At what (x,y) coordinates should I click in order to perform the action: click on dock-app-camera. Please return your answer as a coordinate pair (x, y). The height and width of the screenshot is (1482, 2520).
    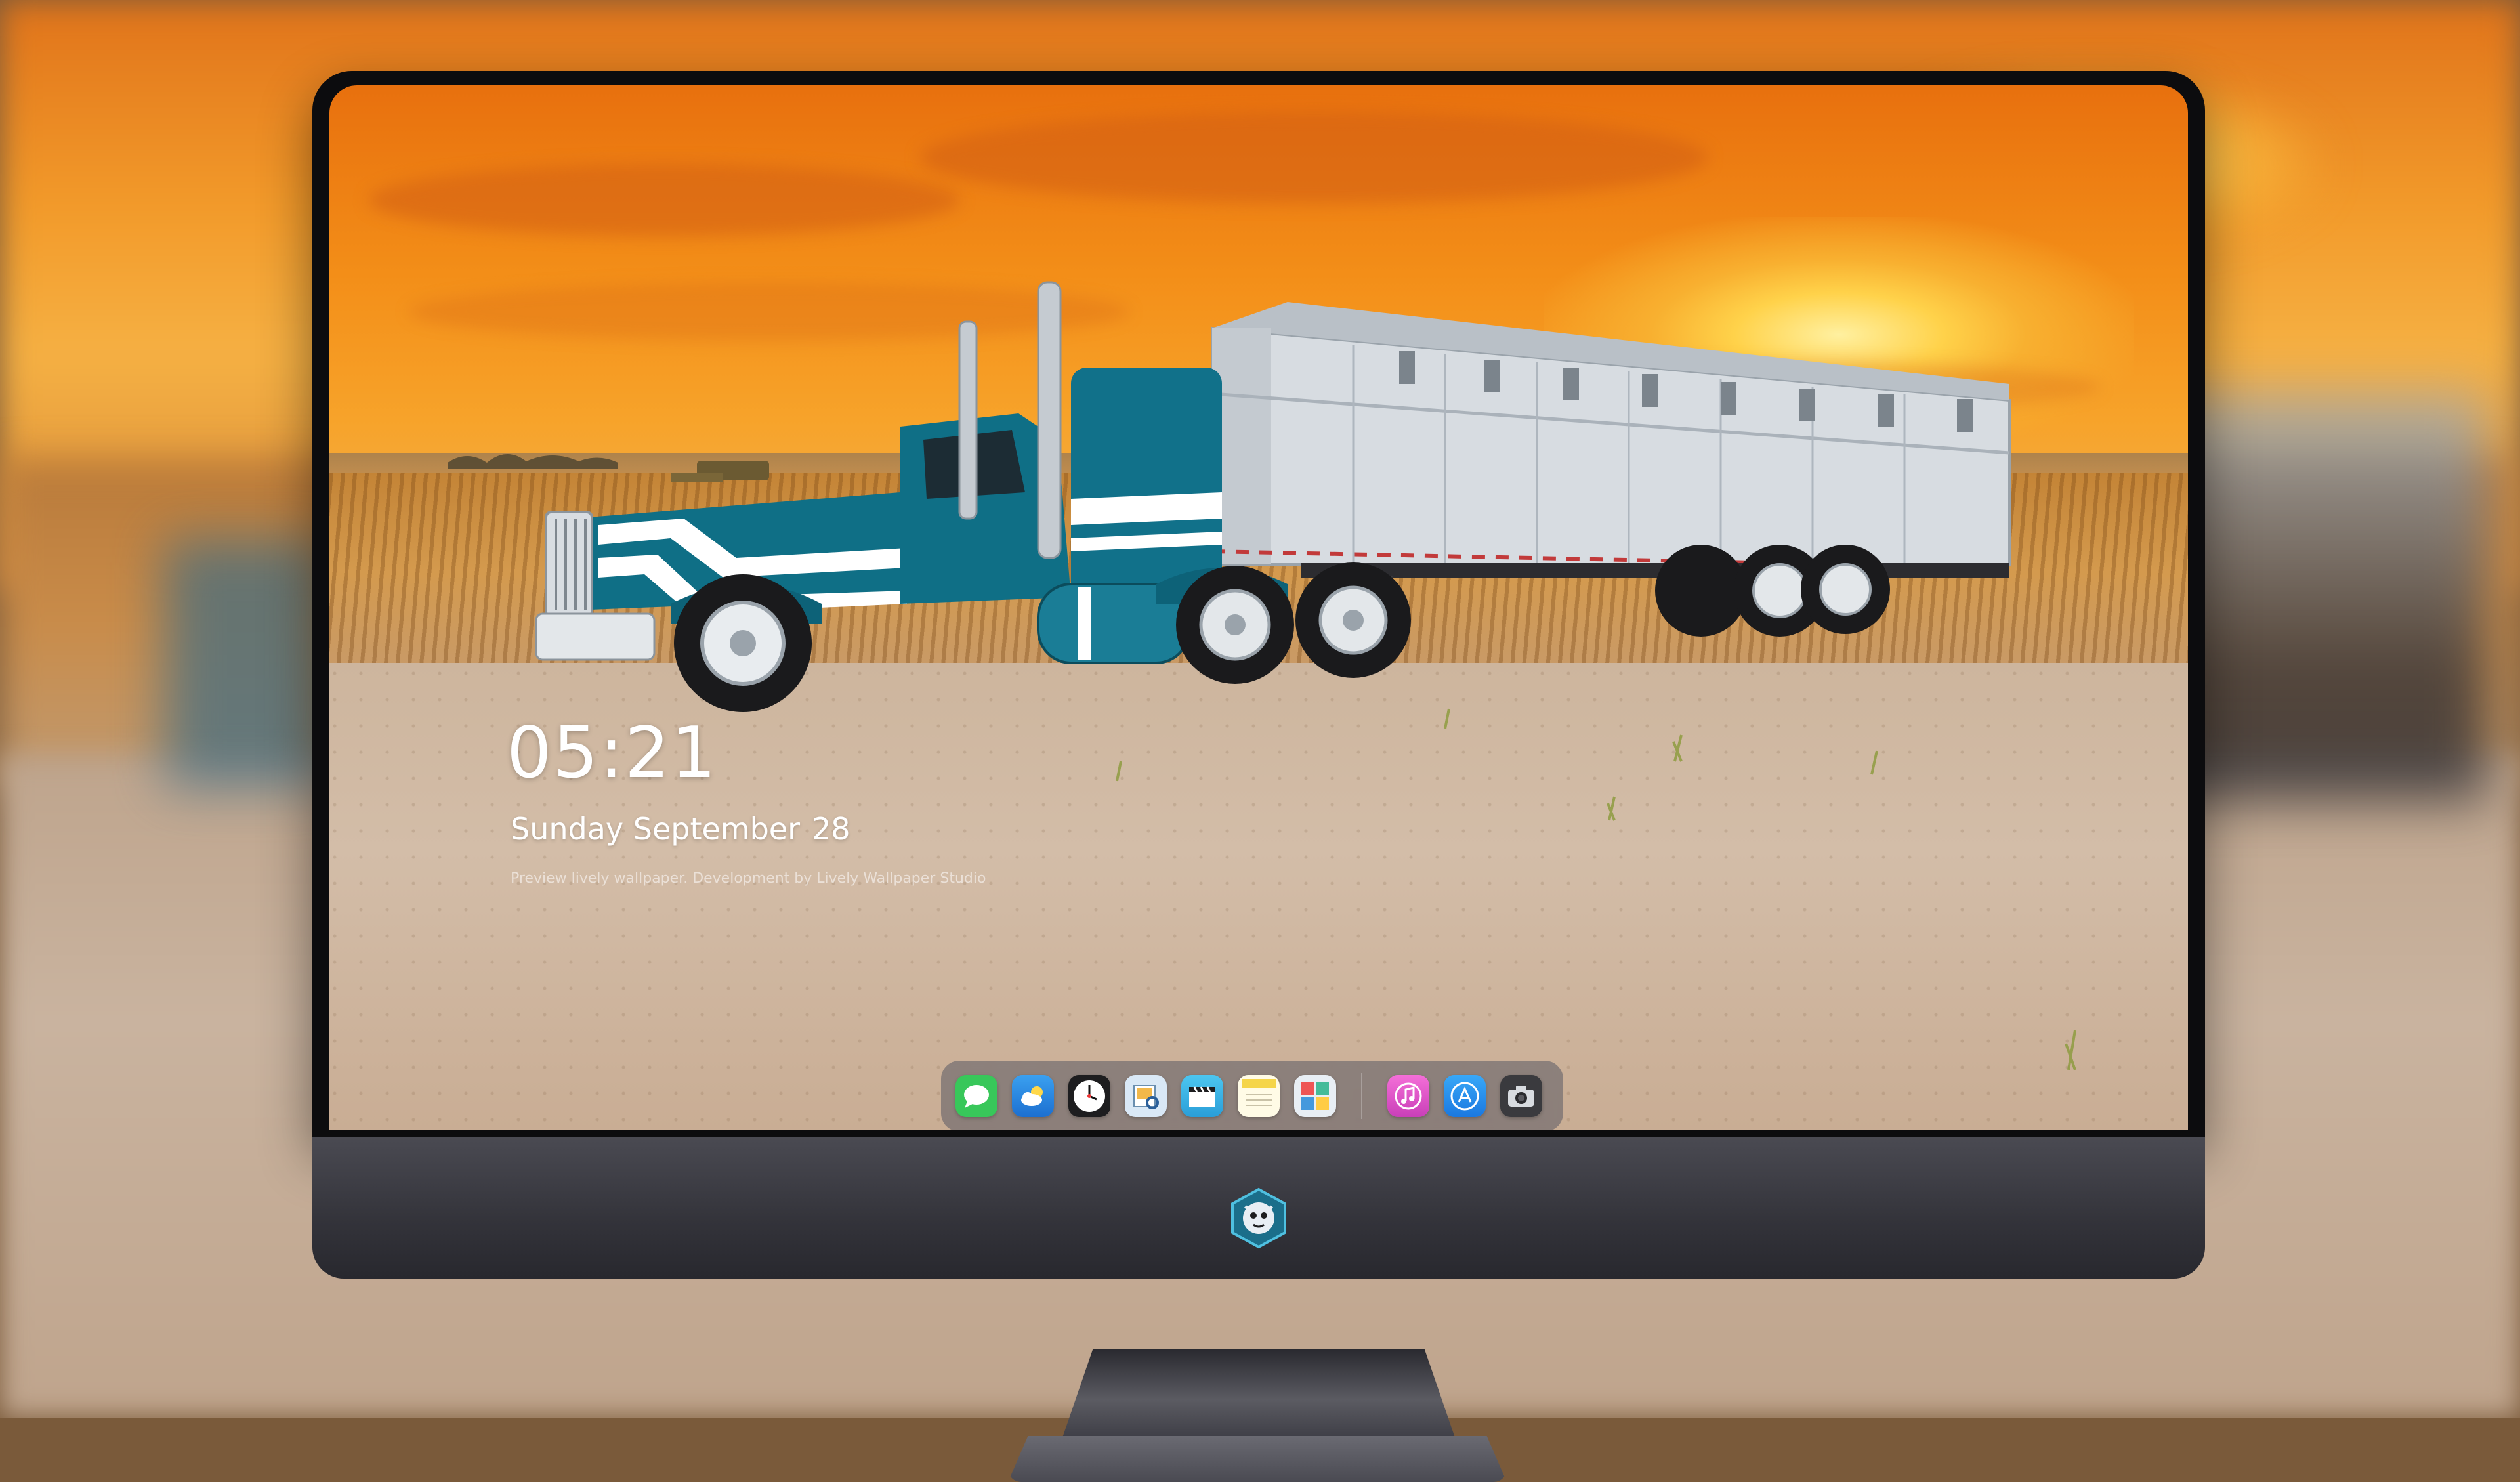
    Looking at the image, I should click on (1521, 1096).